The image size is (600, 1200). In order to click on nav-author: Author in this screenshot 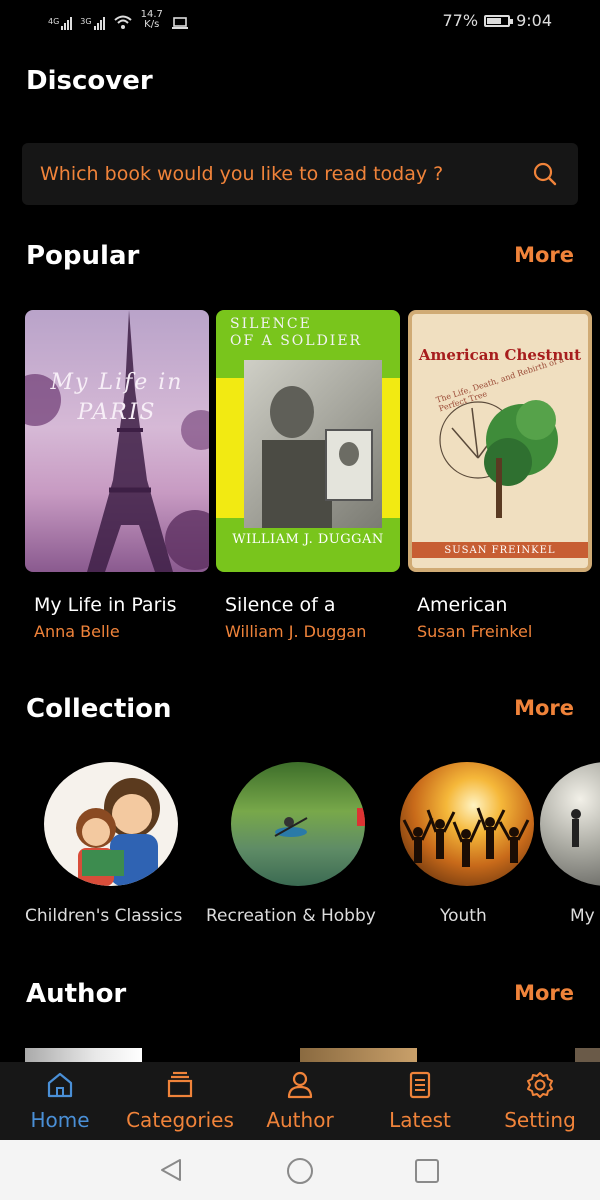, I will do `click(300, 1101)`.